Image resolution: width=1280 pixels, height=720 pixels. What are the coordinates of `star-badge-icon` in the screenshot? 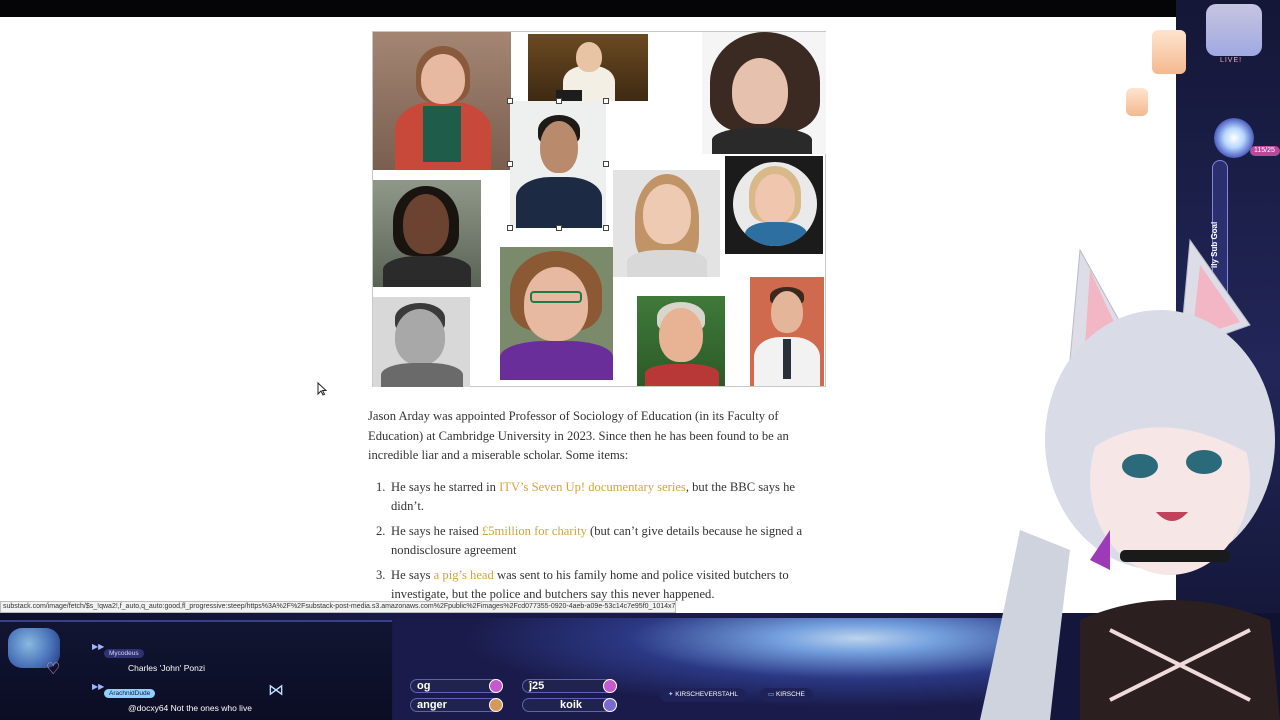 It's located at (1234, 30).